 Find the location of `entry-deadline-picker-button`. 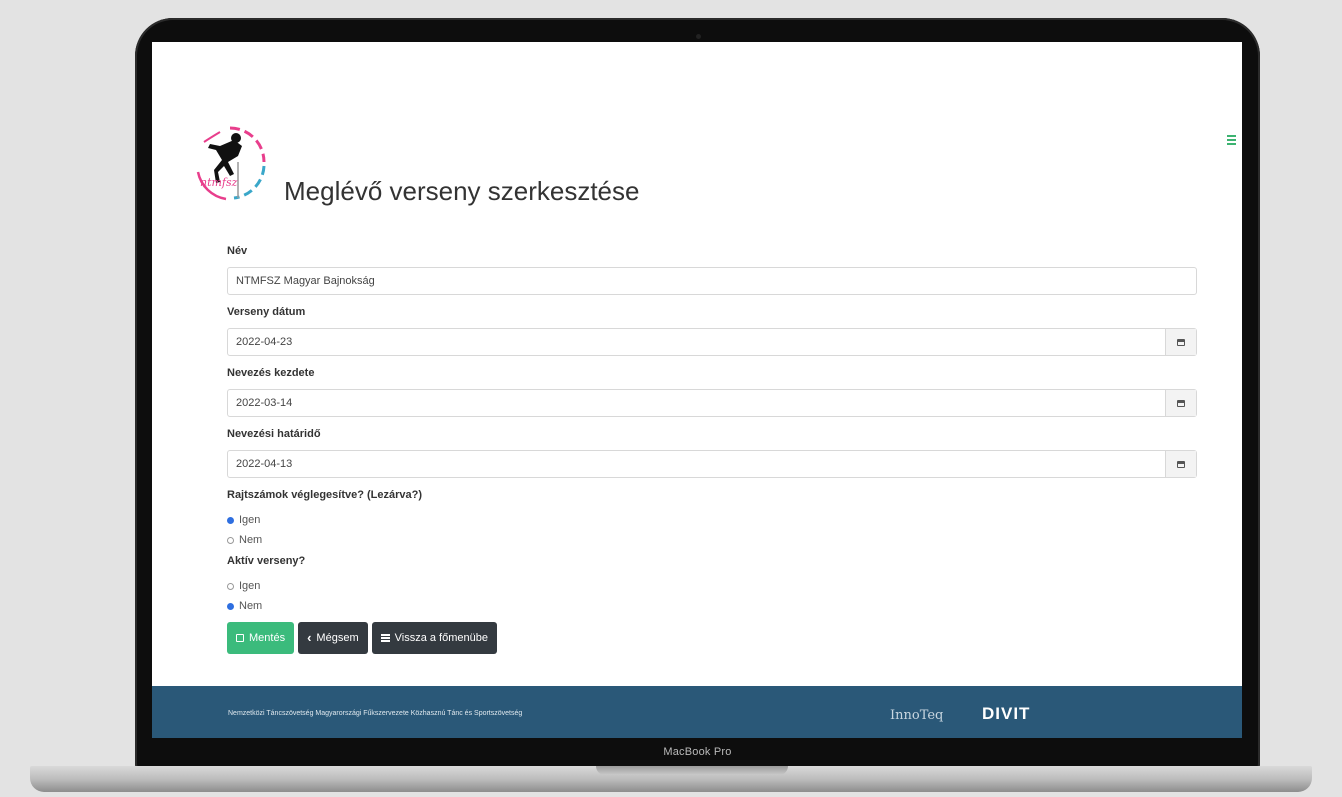

entry-deadline-picker-button is located at coordinates (1180, 464).